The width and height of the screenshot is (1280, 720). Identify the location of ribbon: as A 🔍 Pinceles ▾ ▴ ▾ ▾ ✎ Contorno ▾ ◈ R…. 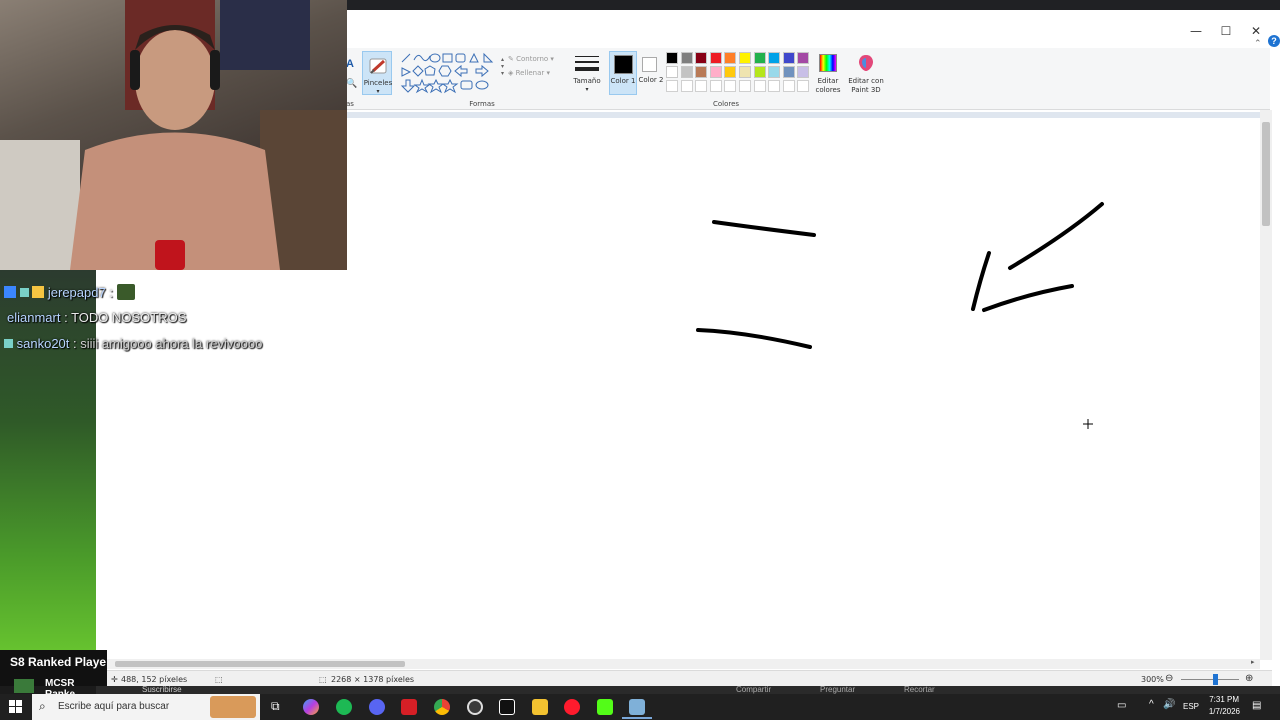
(808, 79).